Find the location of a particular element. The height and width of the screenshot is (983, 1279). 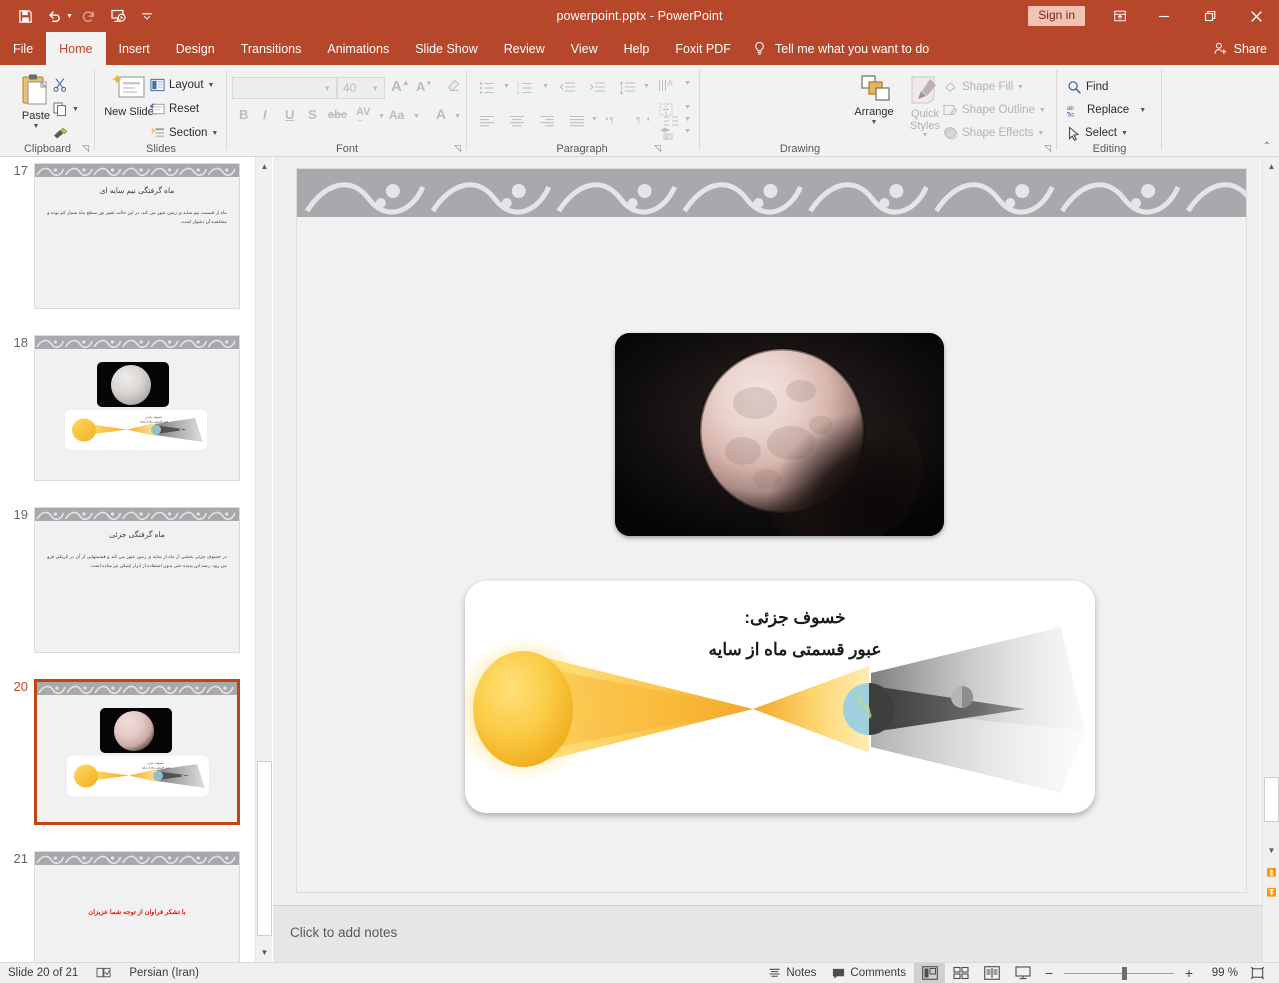

tab-animations: Animations is located at coordinates (358, 48).